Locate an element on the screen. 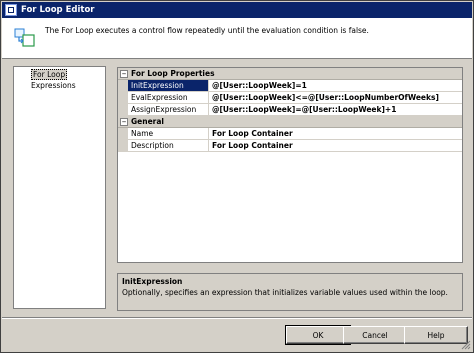 This screenshot has height=353, width=474. nav-item-label: Expressions is located at coordinates (53, 85).